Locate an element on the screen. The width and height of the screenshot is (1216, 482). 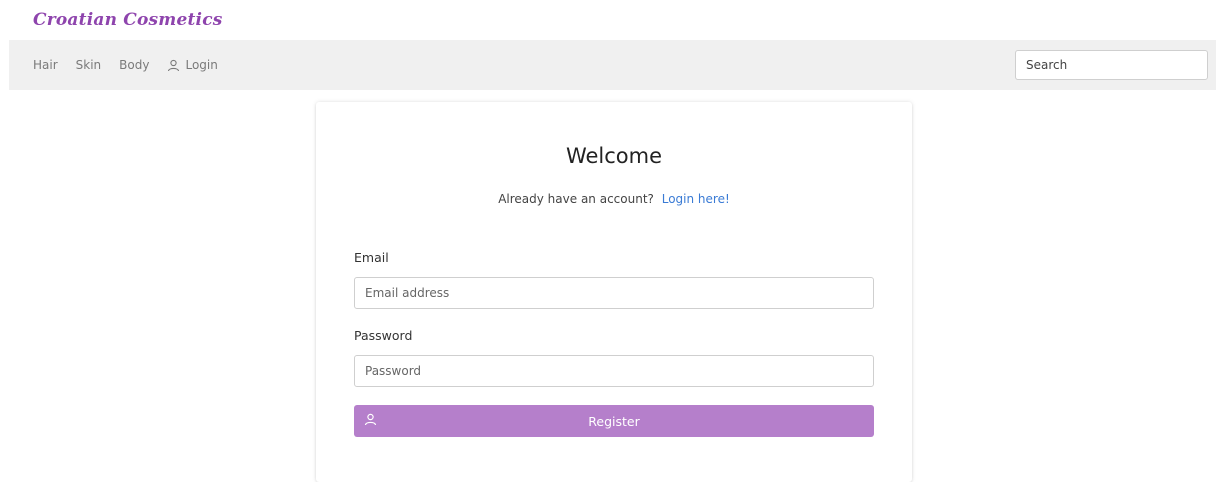
email-field is located at coordinates (614, 293).